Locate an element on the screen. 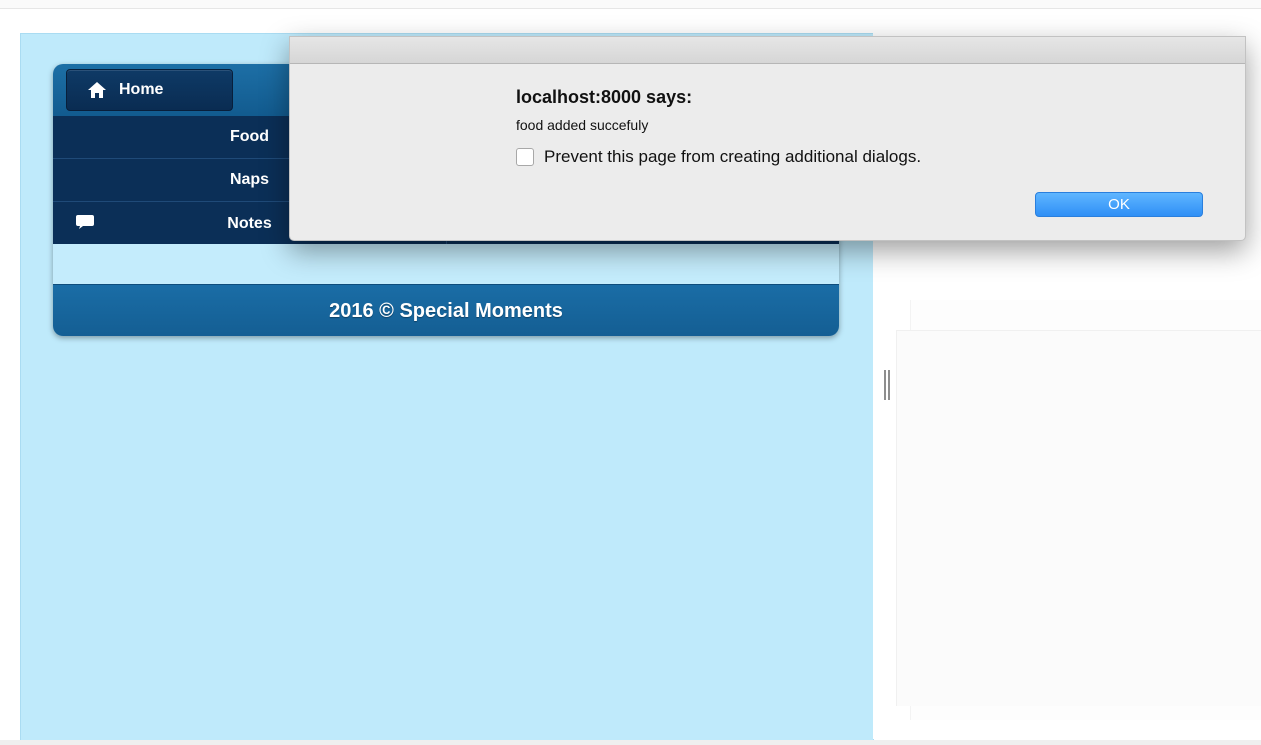 The width and height of the screenshot is (1261, 745). footer-text: 2016 © Special Moments is located at coordinates (446, 310).